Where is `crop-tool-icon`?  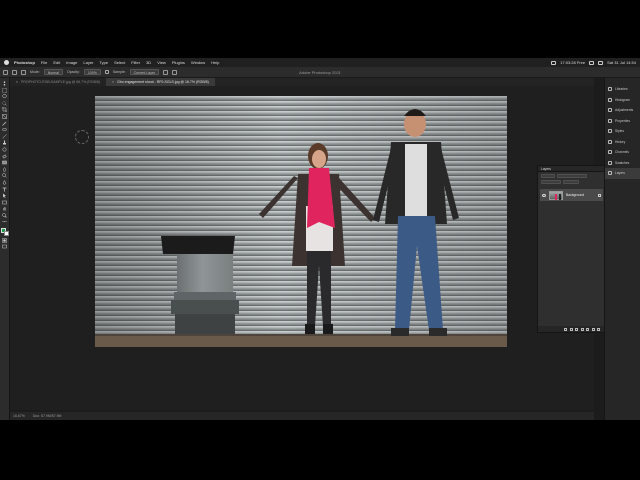 crop-tool-icon is located at coordinates (4, 110).